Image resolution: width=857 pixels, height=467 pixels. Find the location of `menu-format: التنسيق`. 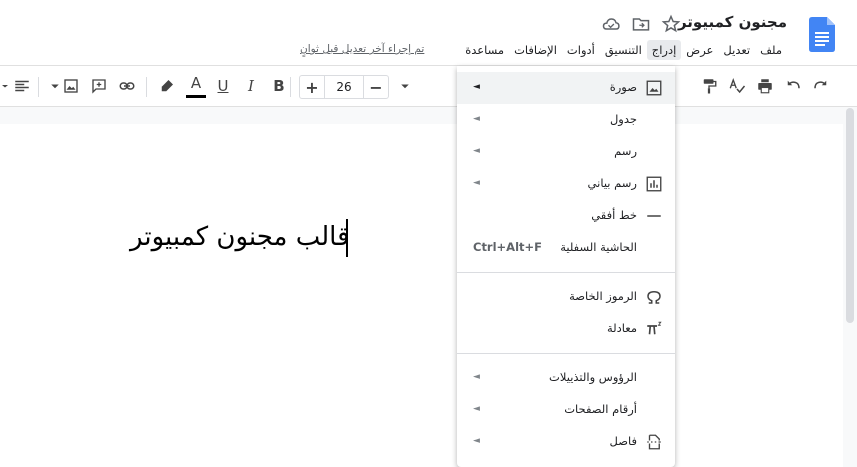

menu-format: التنسيق is located at coordinates (623, 50).